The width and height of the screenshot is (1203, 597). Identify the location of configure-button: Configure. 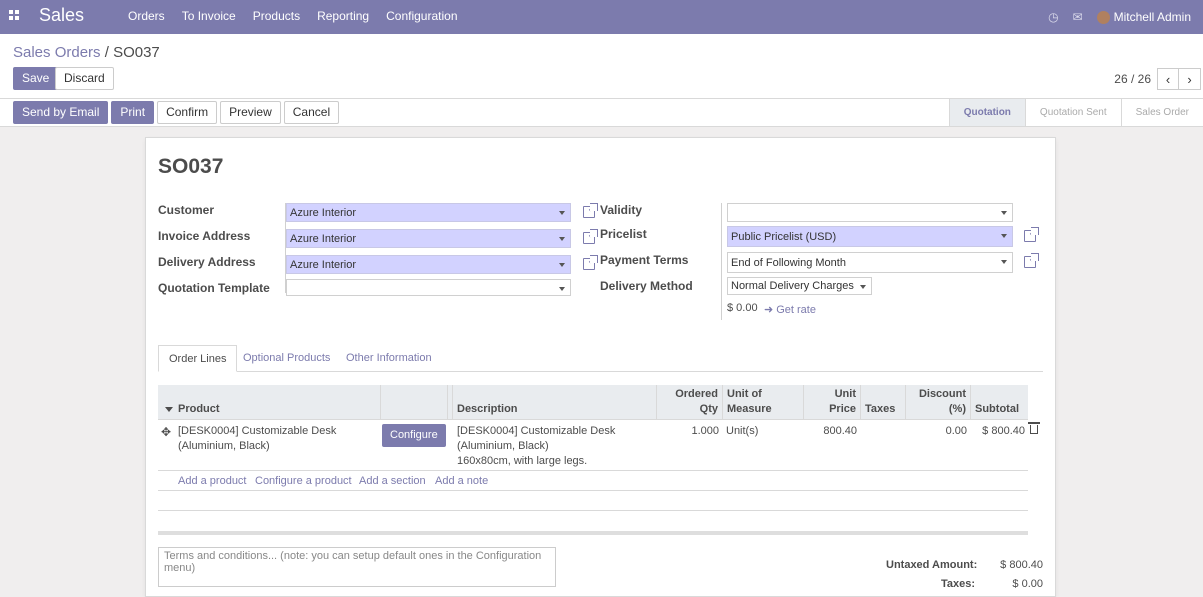
(414, 435).